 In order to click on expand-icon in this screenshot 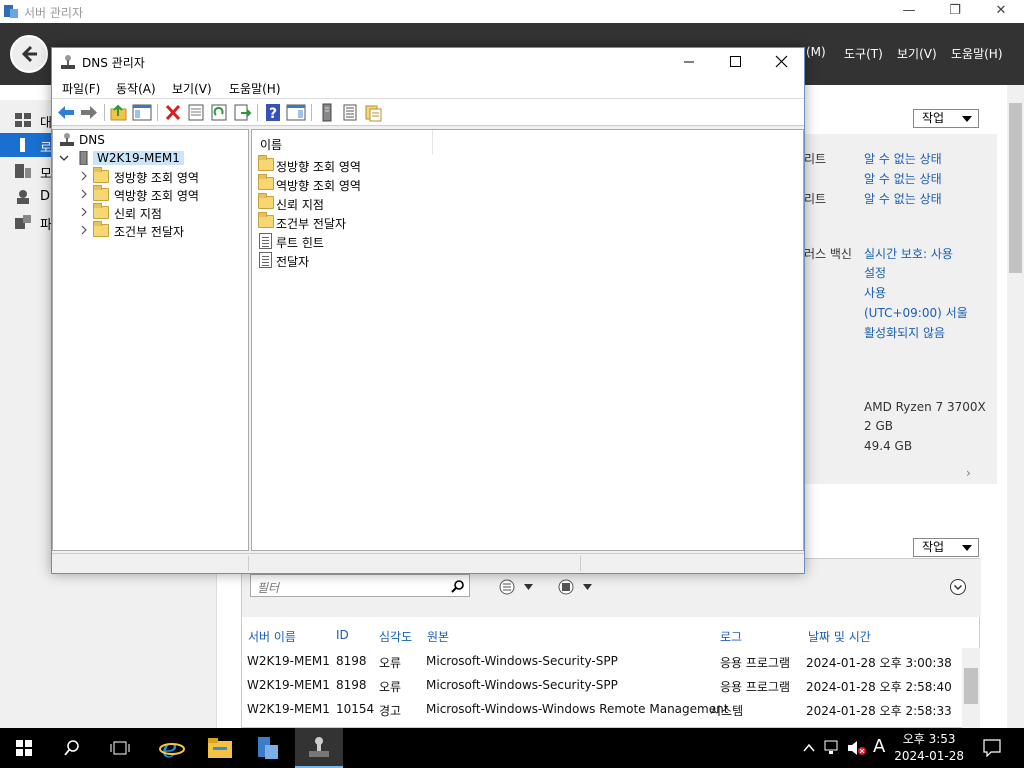, I will do `click(958, 587)`.